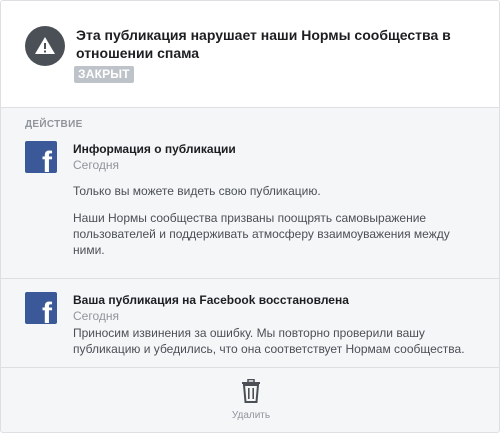 The image size is (501, 433). Describe the element at coordinates (251, 391) in the screenshot. I see `trash-icon` at that location.